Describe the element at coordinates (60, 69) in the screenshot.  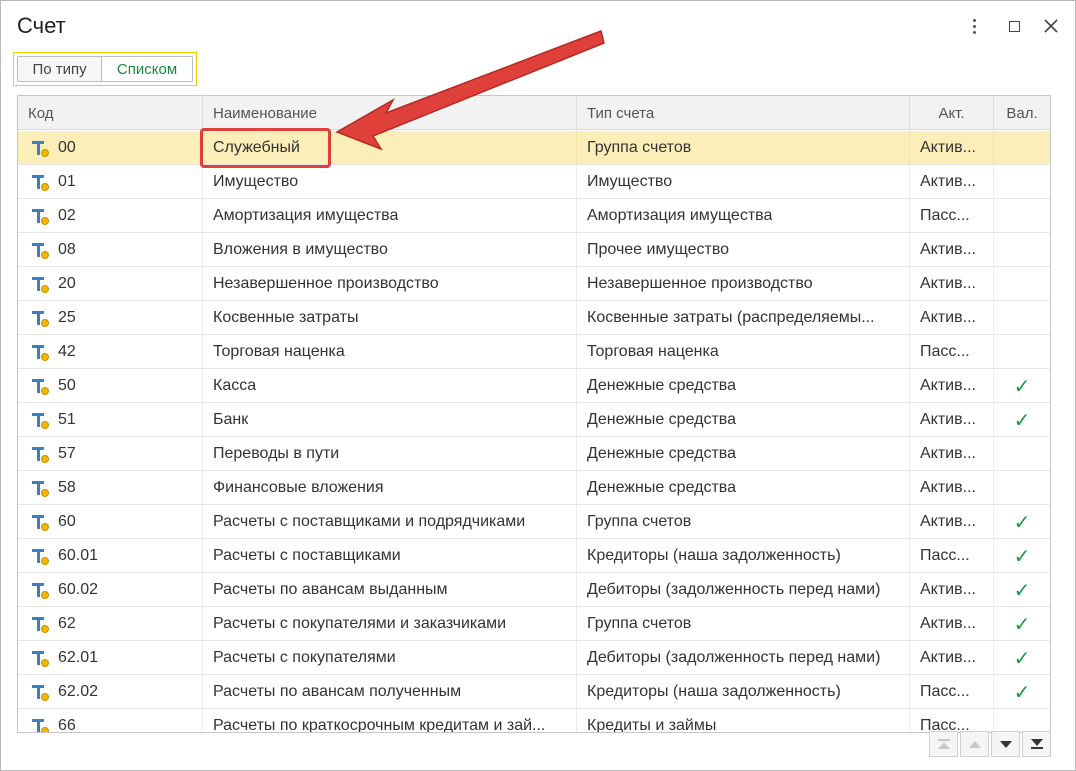
I see `by-type-button: По типу` at that location.